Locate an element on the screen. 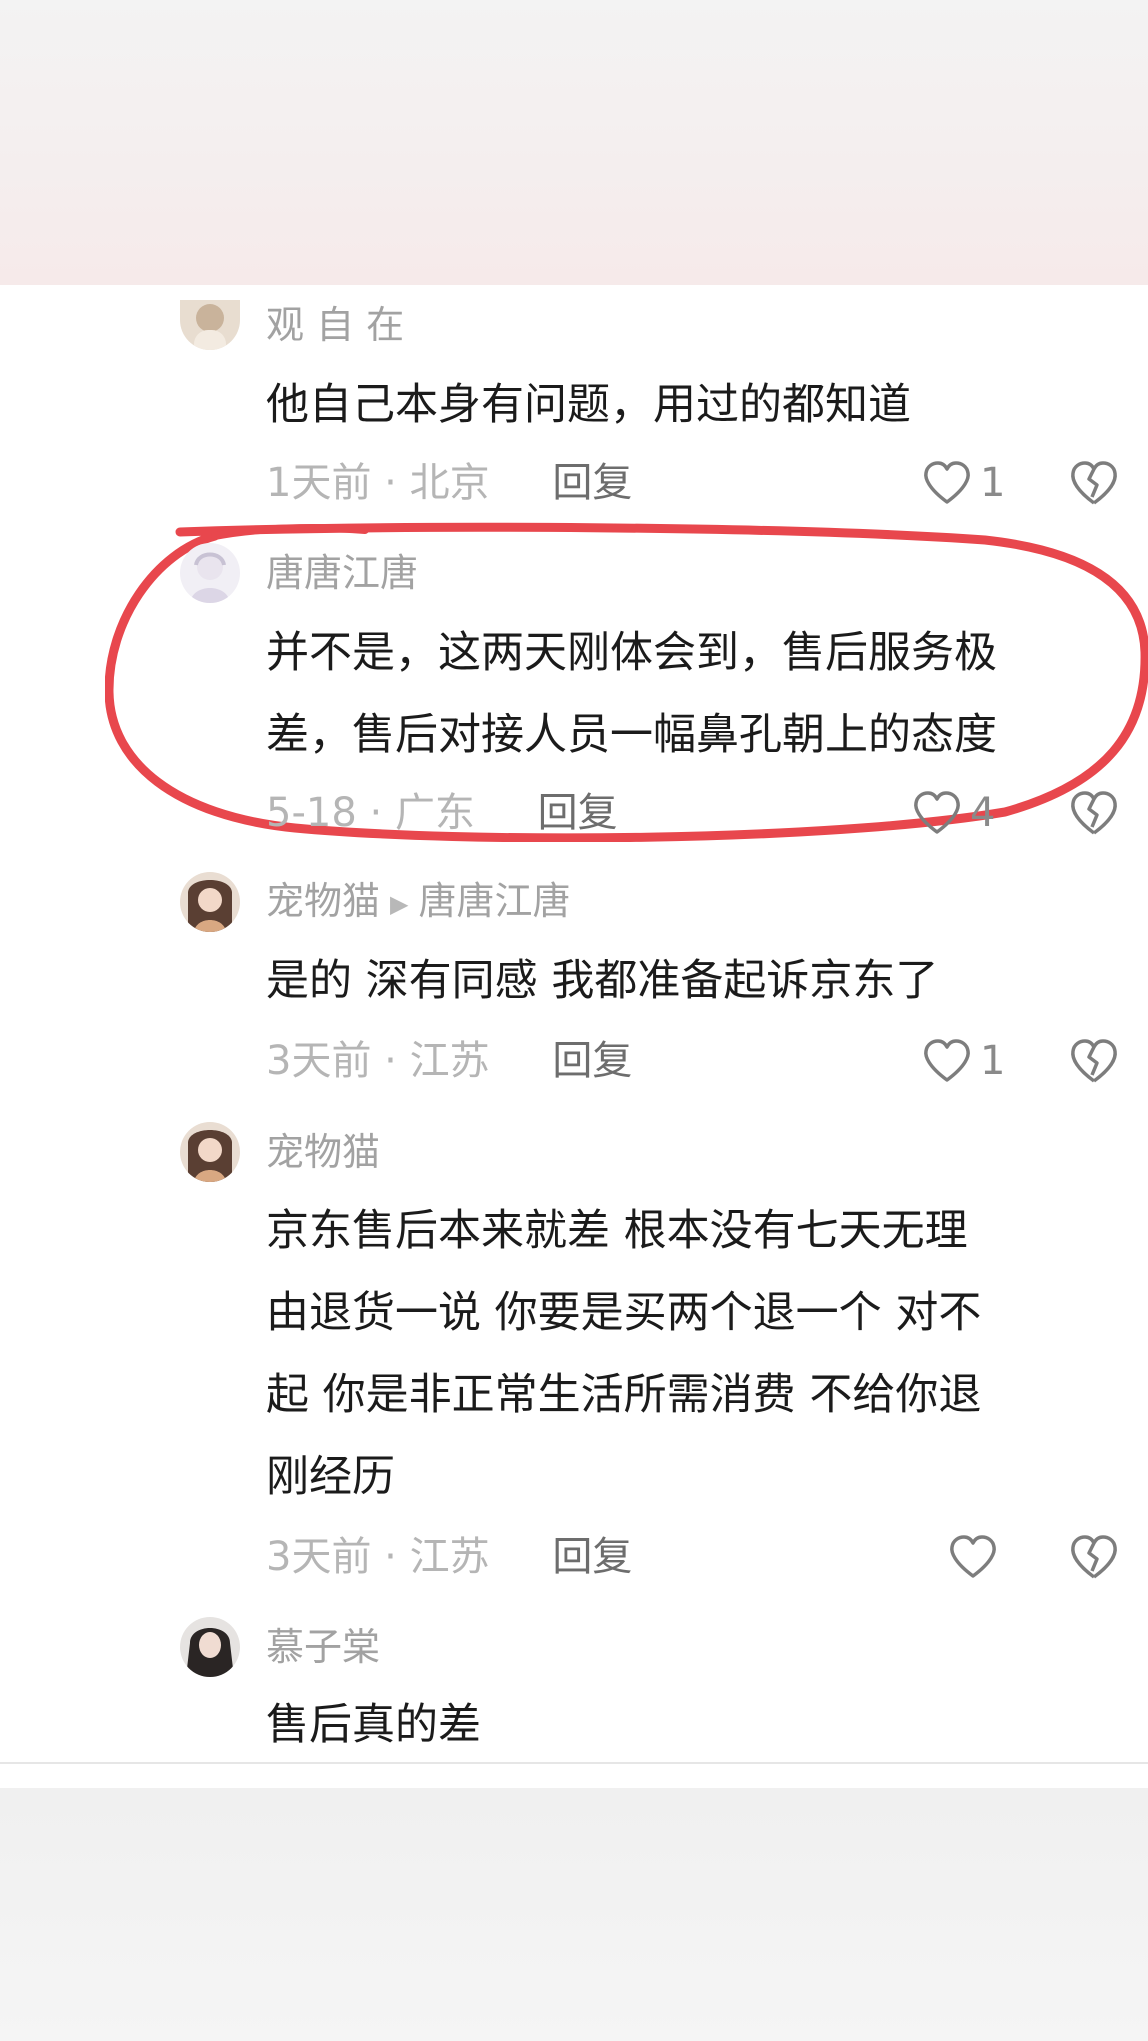  comment-username: 唐唐江唐 is located at coordinates (342, 573).